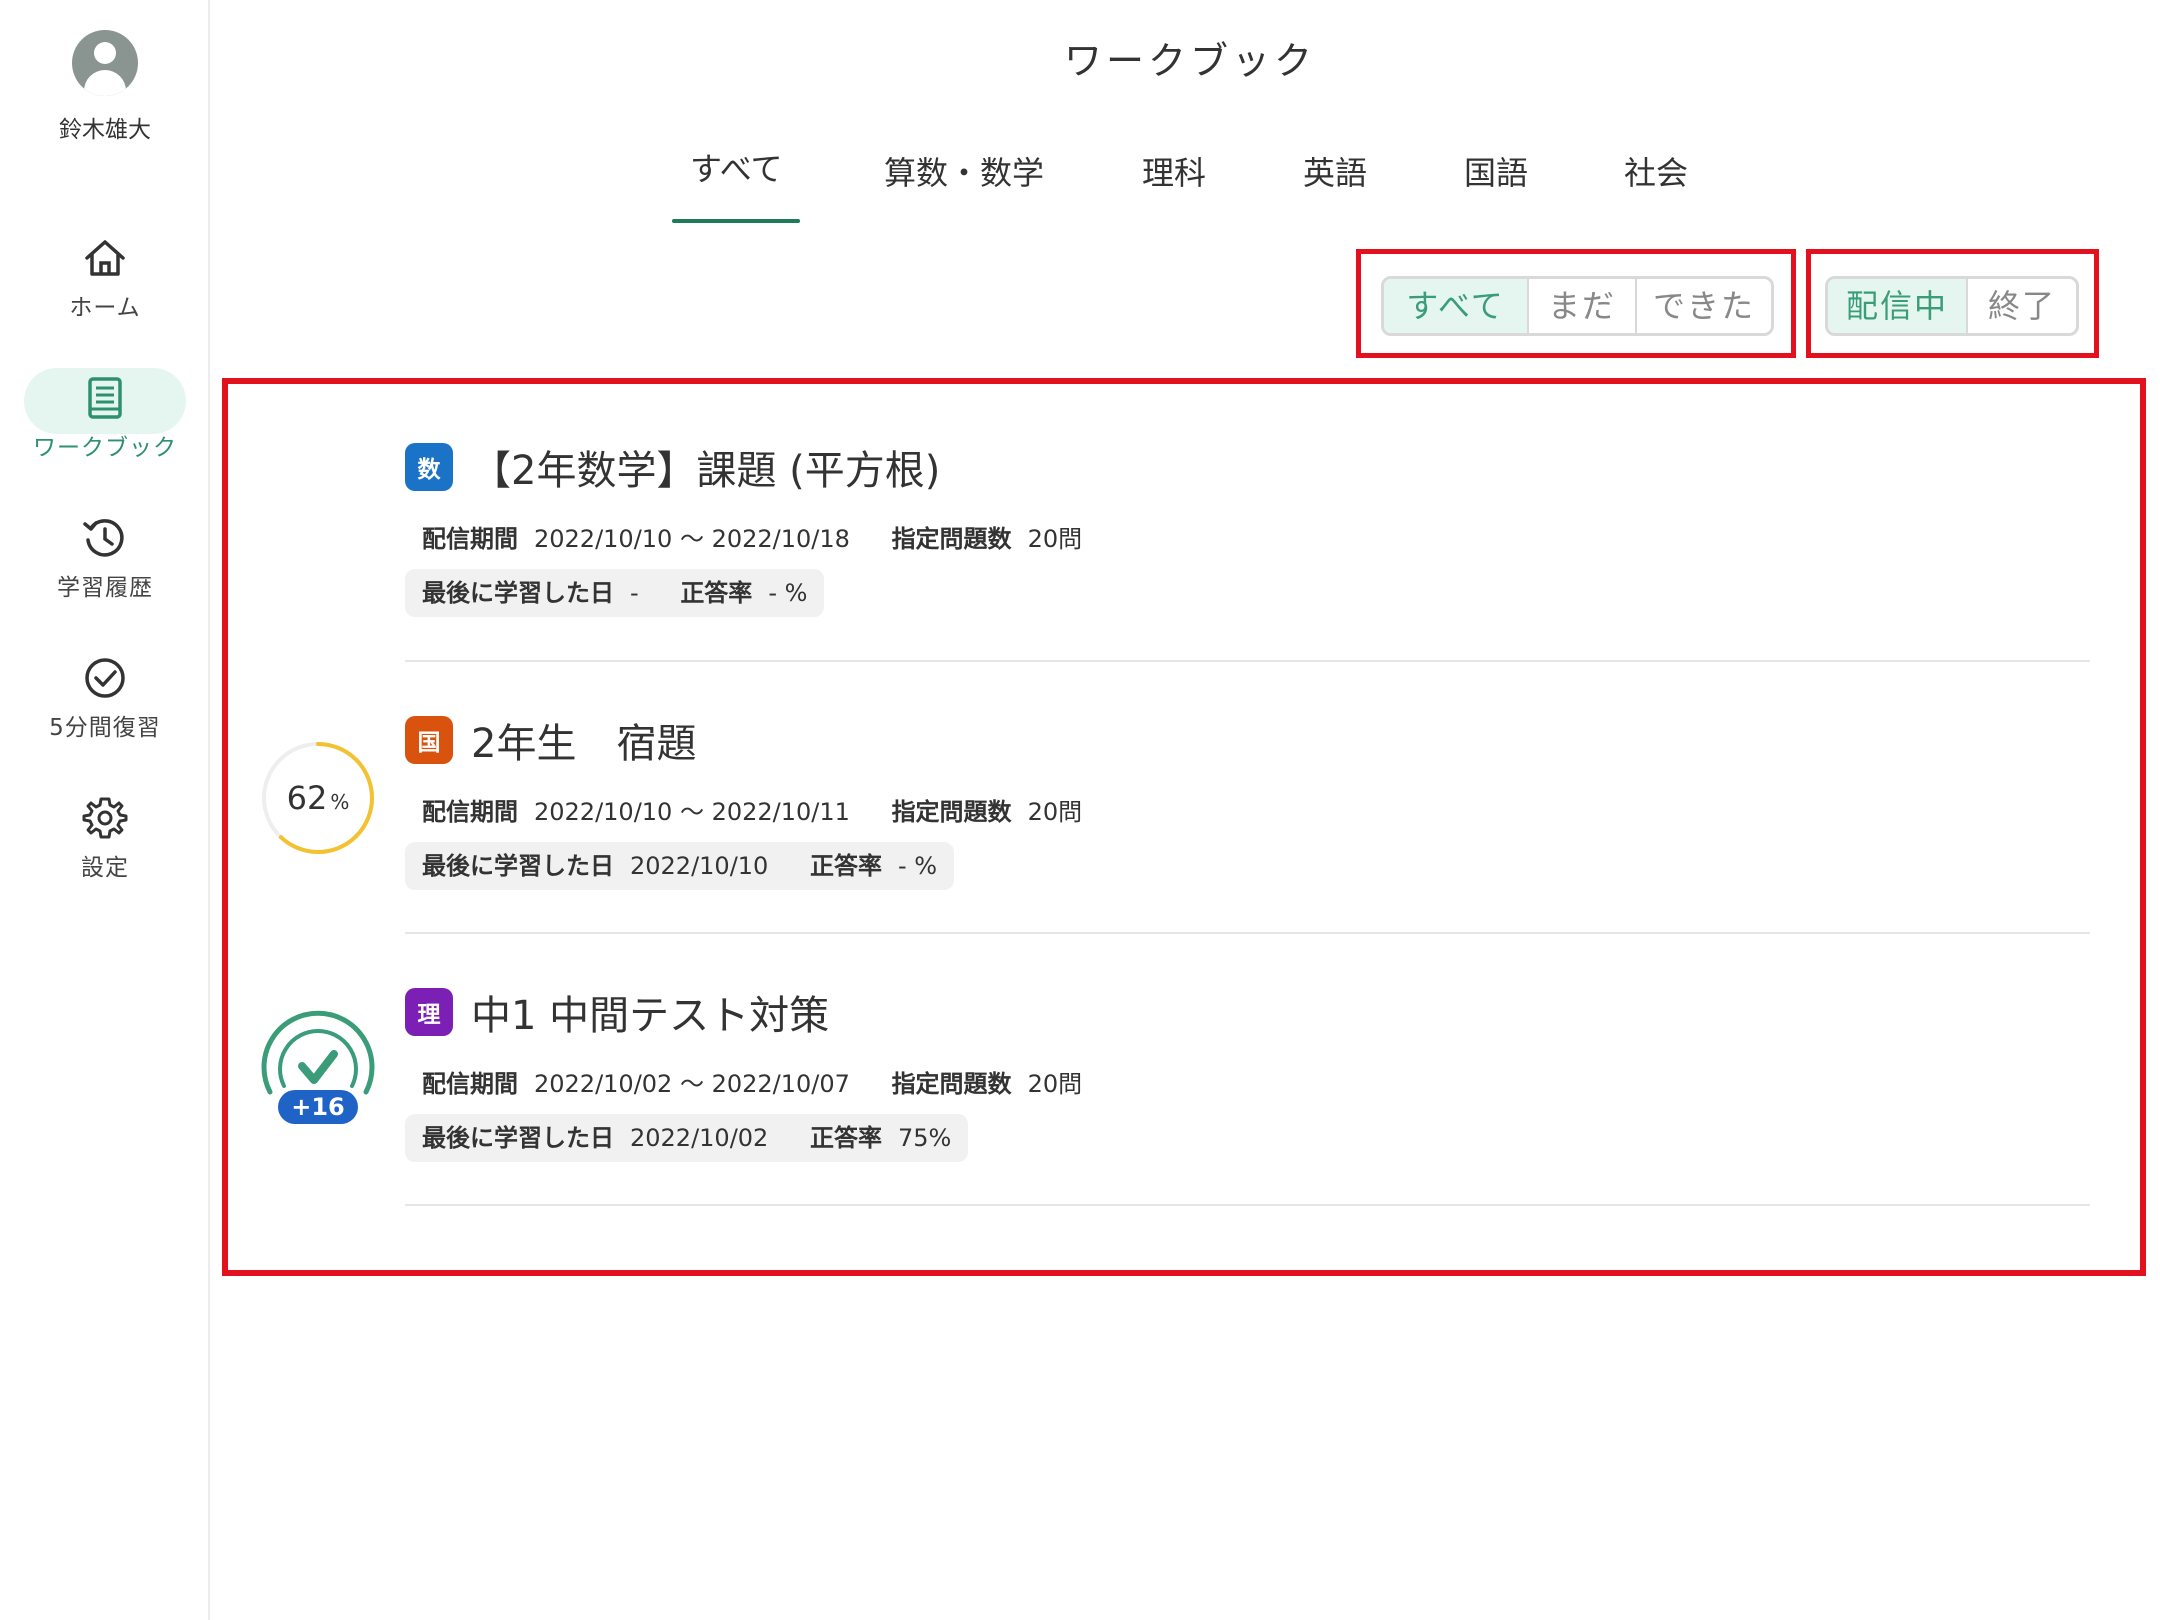  I want to click on delivery-period: 2022/10/10 〜 2022/10/11, so click(692, 812).